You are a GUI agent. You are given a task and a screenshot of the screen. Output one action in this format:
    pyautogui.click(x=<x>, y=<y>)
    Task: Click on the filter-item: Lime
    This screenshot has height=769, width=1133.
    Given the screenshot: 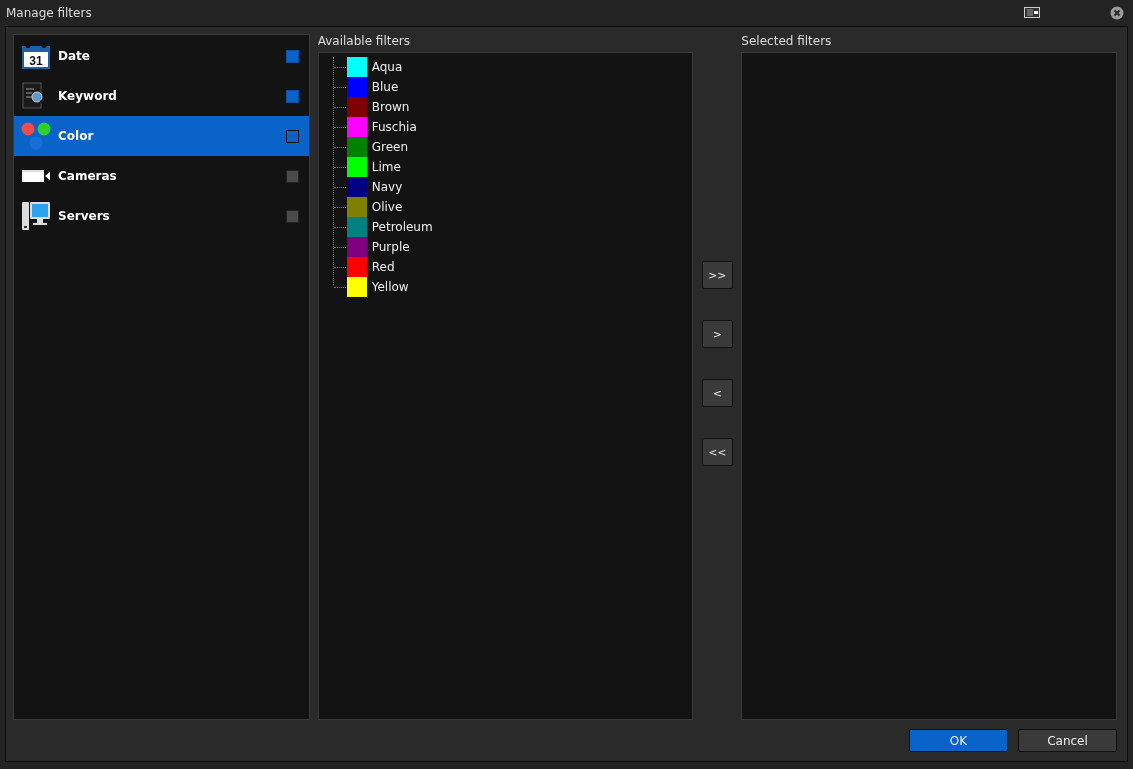 What is the action you would take?
    pyautogui.click(x=513, y=167)
    